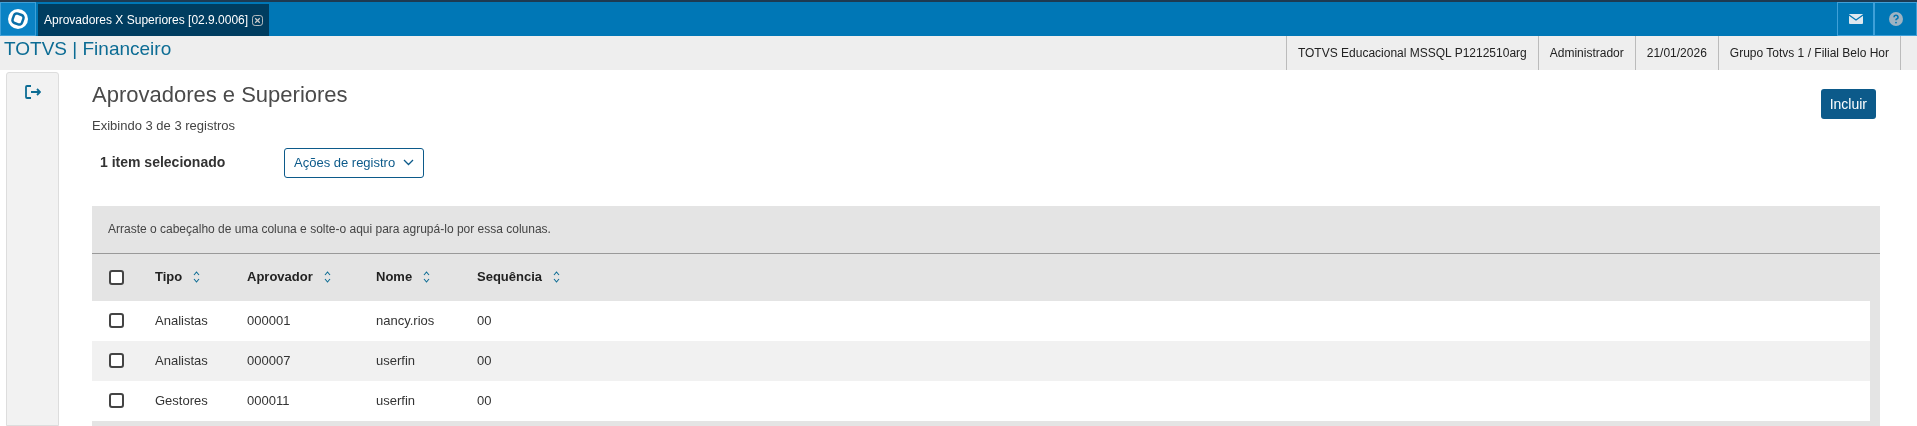 This screenshot has width=1917, height=426. What do you see at coordinates (32, 92) in the screenshot?
I see `exit-icon` at bounding box center [32, 92].